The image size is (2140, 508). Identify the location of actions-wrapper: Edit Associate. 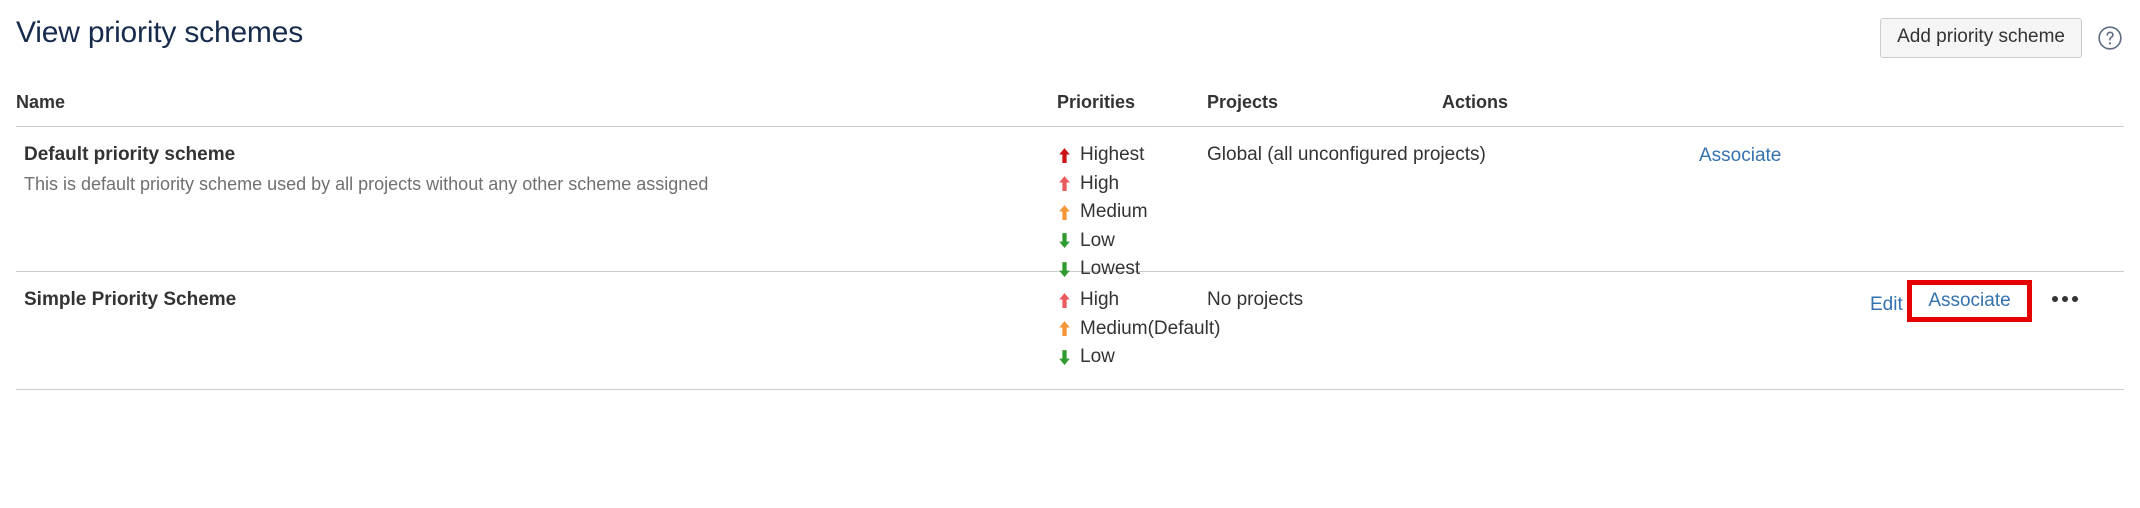
(1782, 304).